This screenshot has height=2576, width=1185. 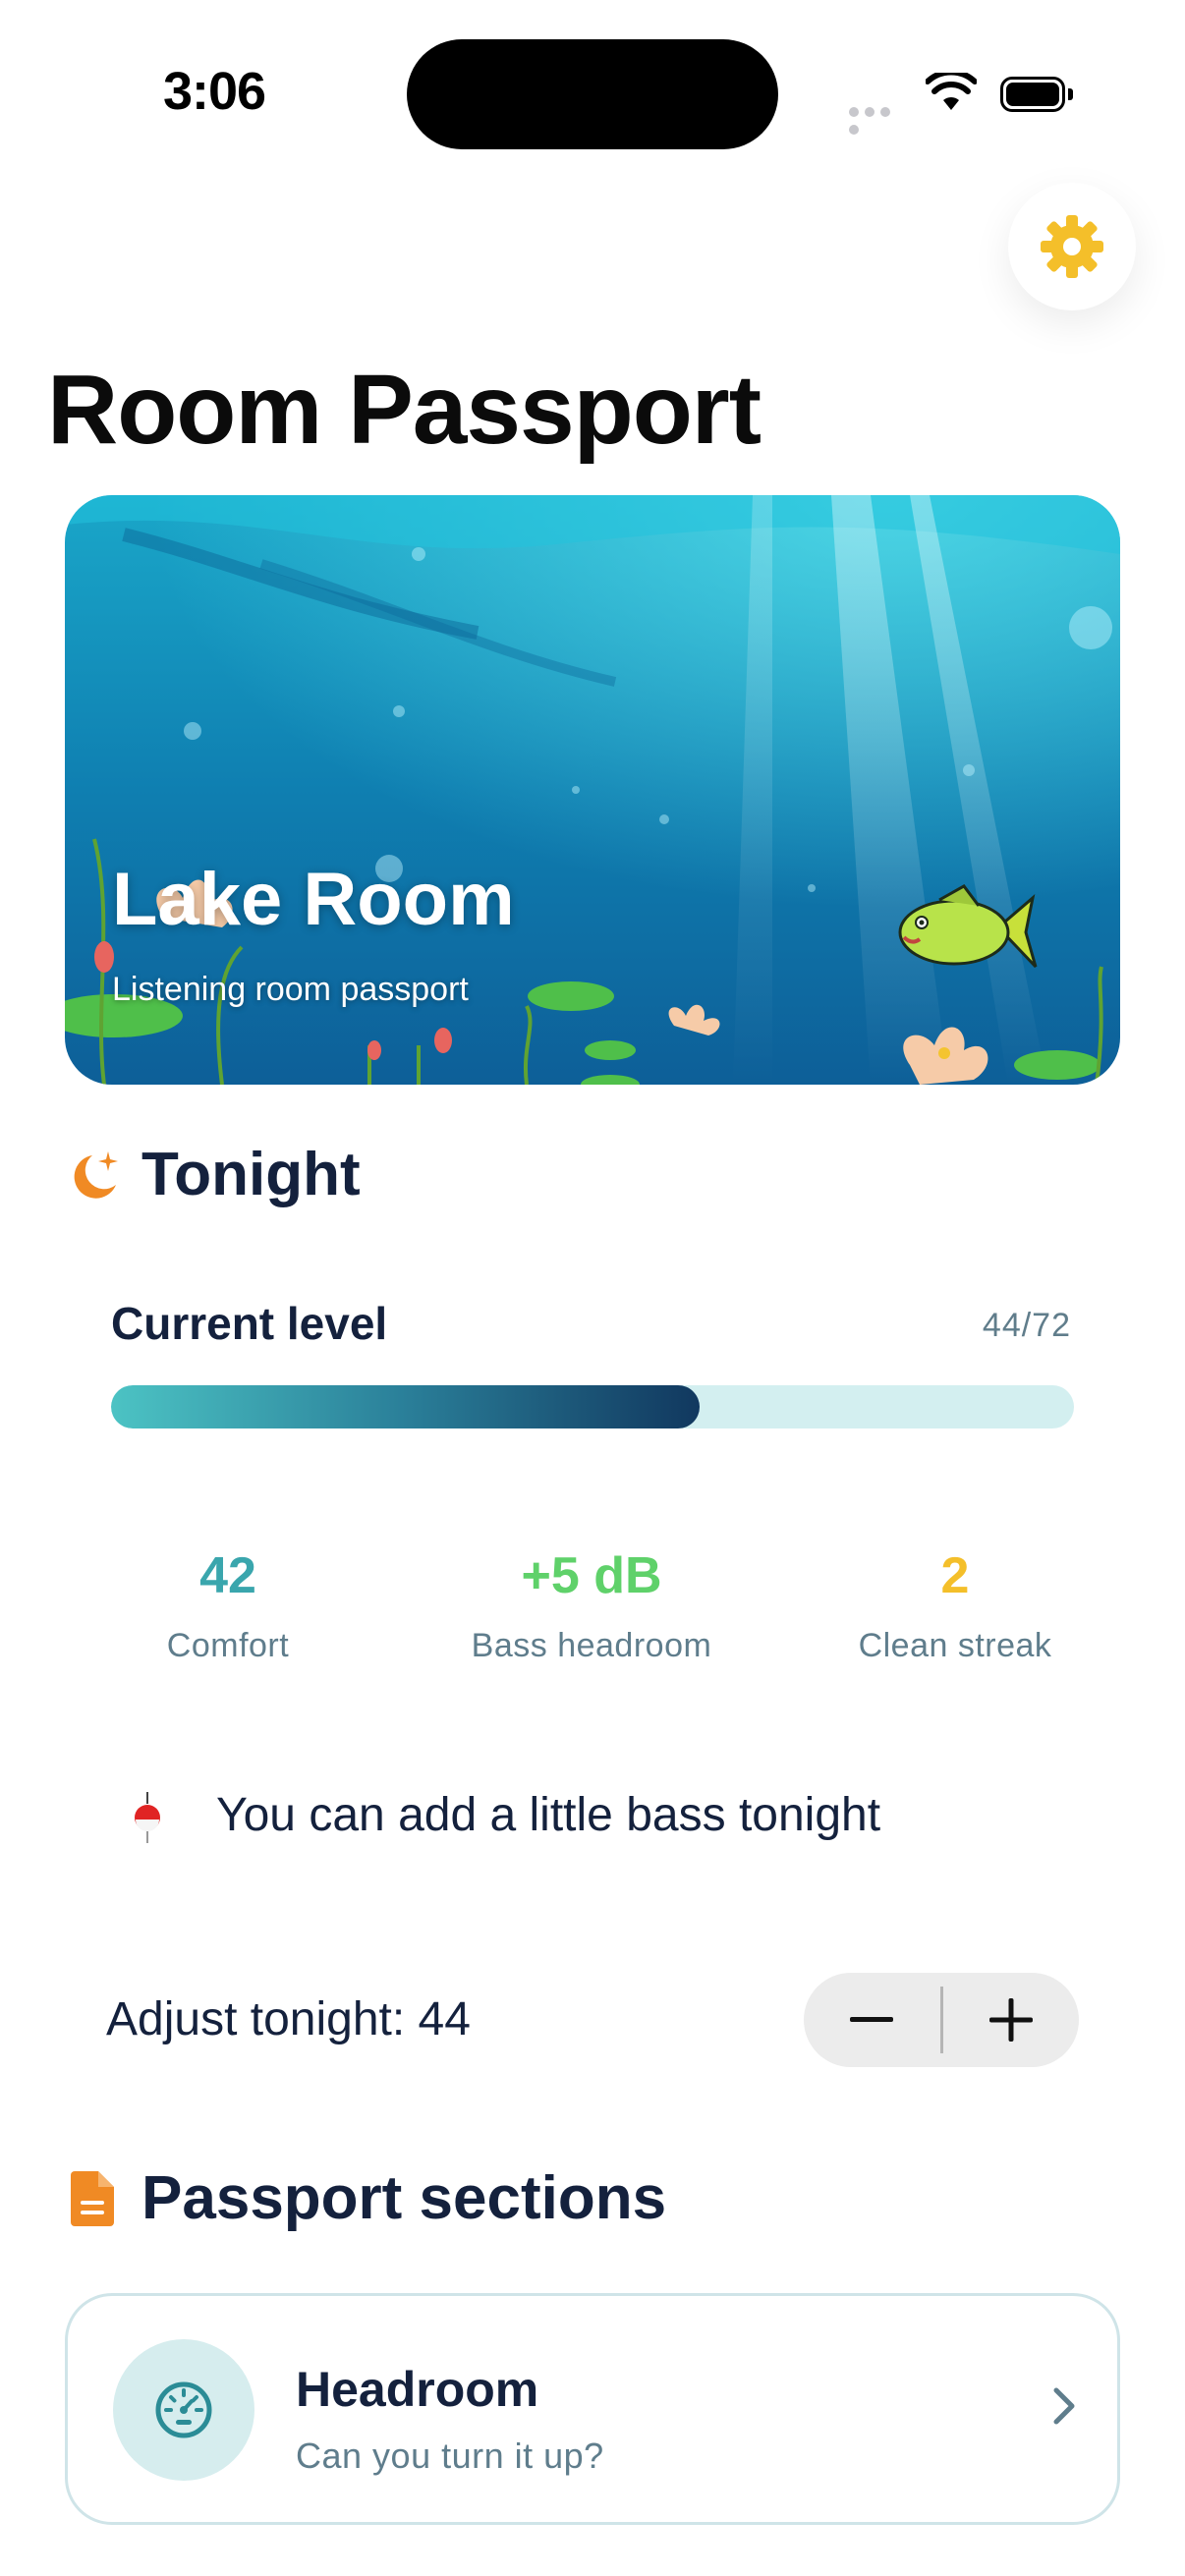 What do you see at coordinates (592, 1645) in the screenshot?
I see `stat-label: Bass headroom` at bounding box center [592, 1645].